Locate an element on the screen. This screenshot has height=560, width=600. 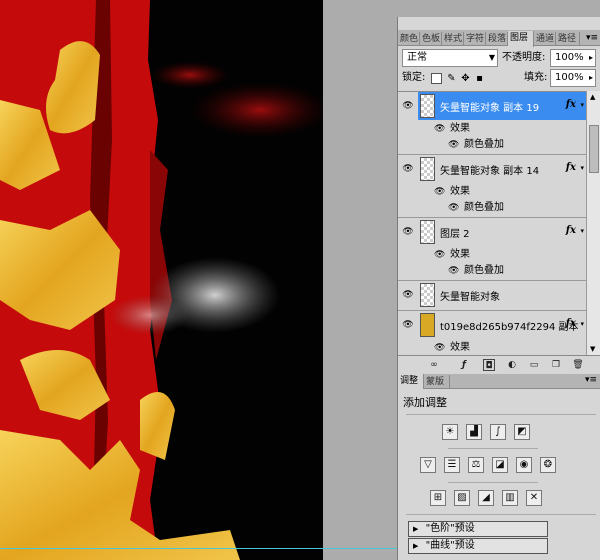
levels-preset-row: ▶ "色阶"预设 is located at coordinates (478, 529).